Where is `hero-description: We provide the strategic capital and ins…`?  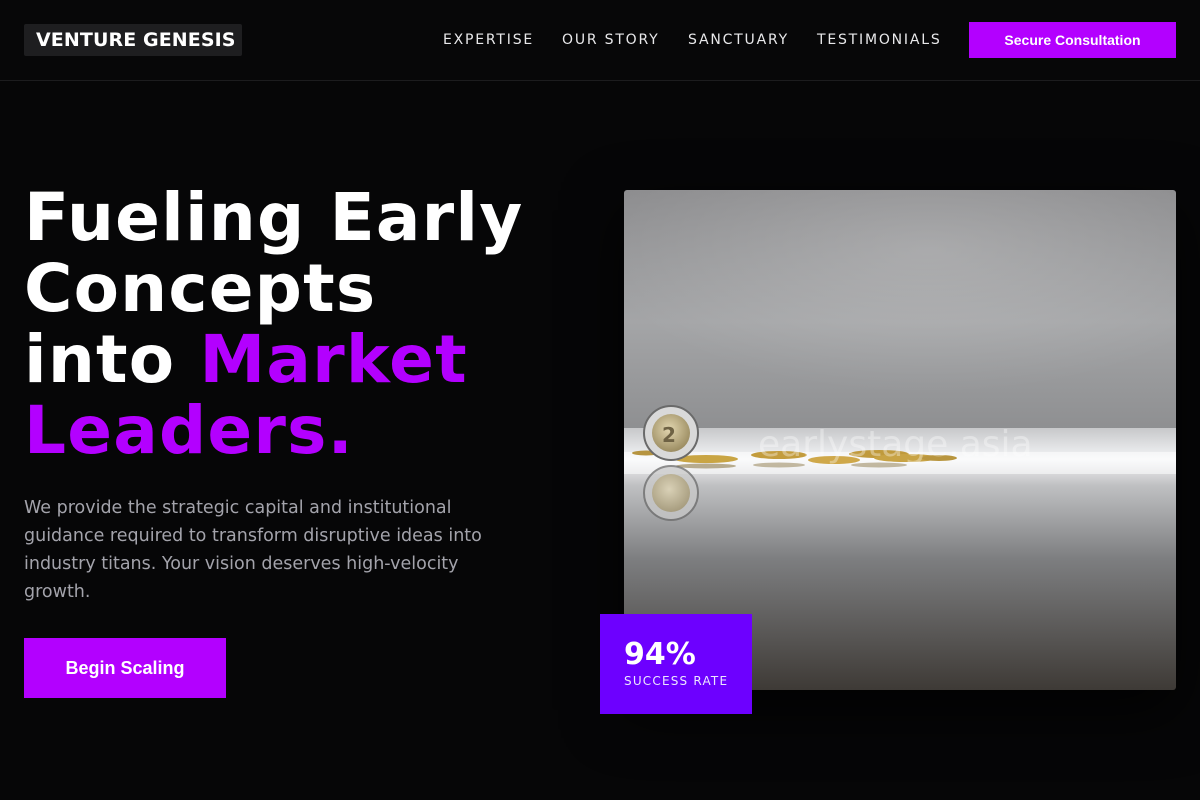 hero-description: We provide the strategic capital and ins… is located at coordinates (253, 550).